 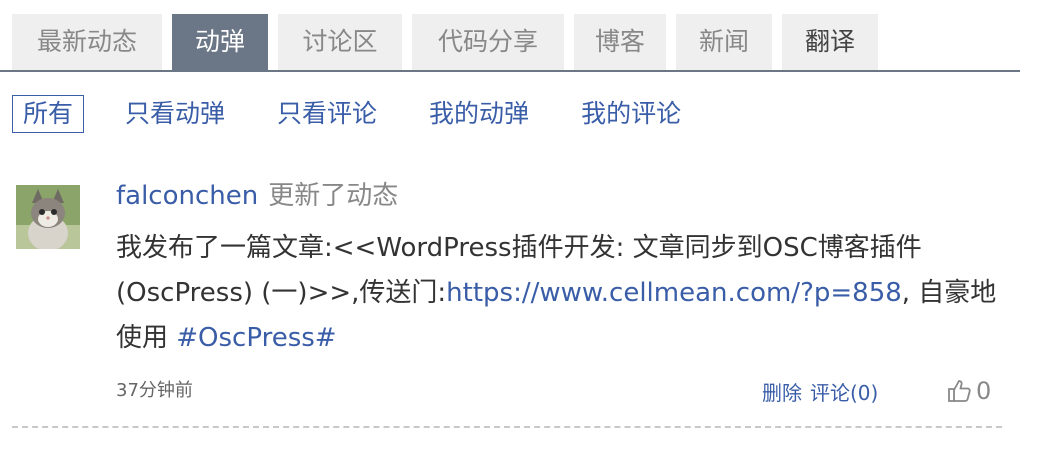 I want to click on post-divider, so click(x=507, y=427).